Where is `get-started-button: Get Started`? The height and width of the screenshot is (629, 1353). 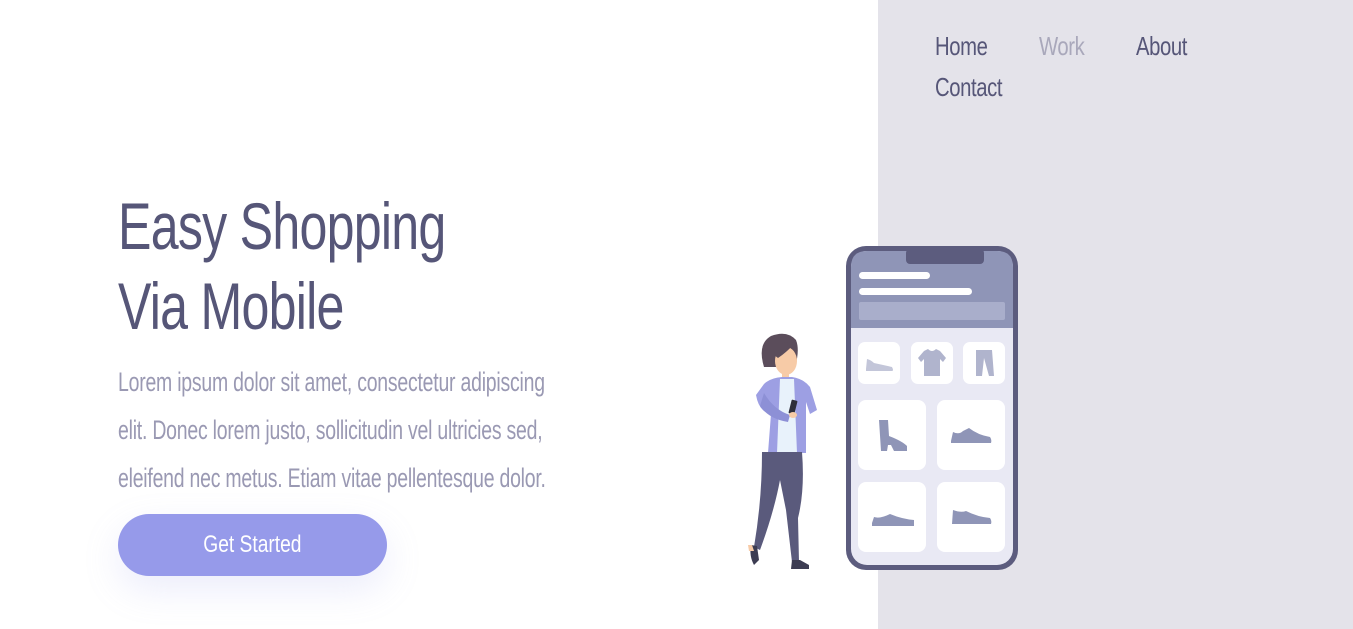 get-started-button: Get Started is located at coordinates (252, 545).